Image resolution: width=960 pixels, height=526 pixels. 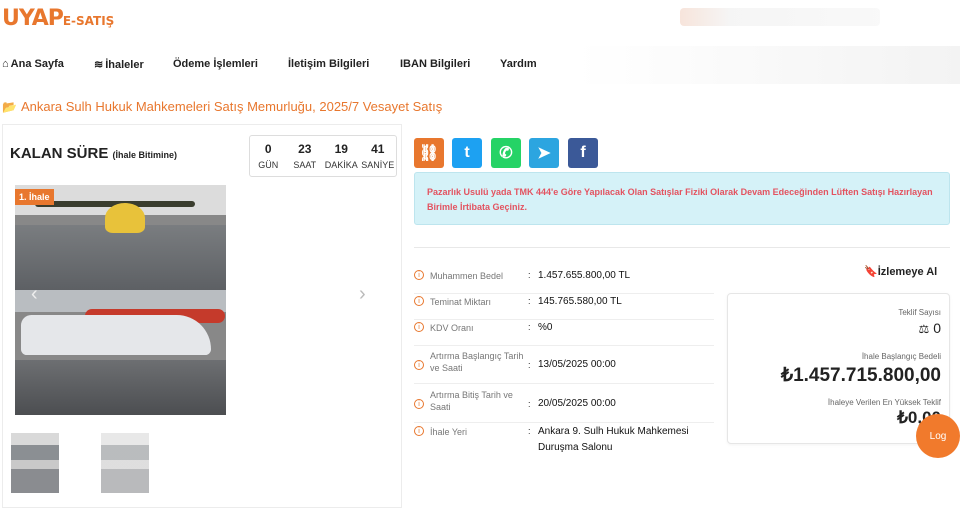 I want to click on header-user-area, so click(x=780, y=17).